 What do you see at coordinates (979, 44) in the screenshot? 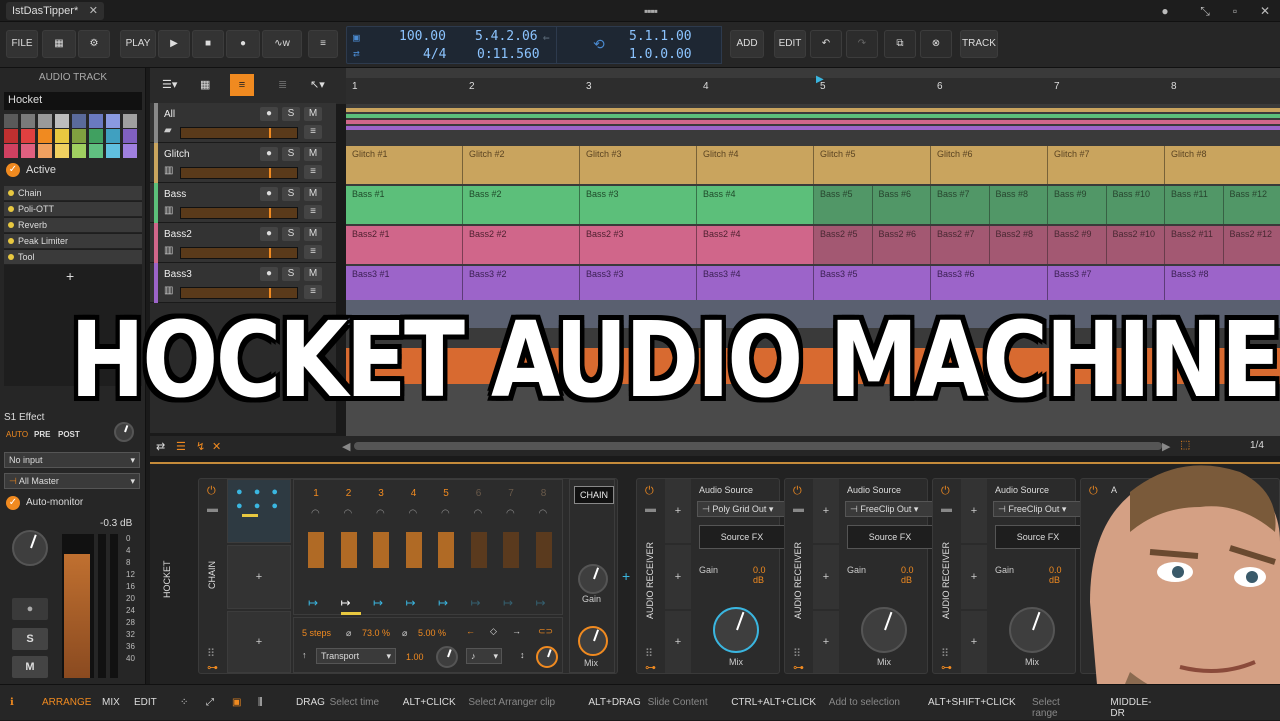
I see `track-button: TRACK` at bounding box center [979, 44].